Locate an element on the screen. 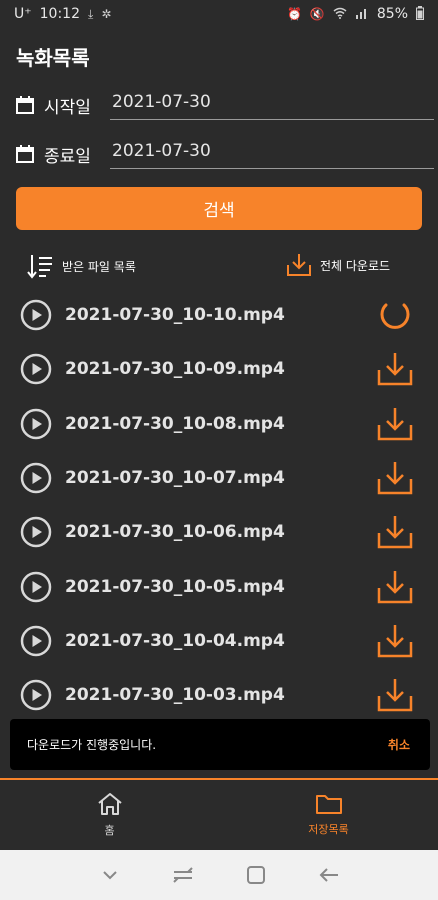 The height and width of the screenshot is (900, 438). battery-label: 85% is located at coordinates (392, 14).